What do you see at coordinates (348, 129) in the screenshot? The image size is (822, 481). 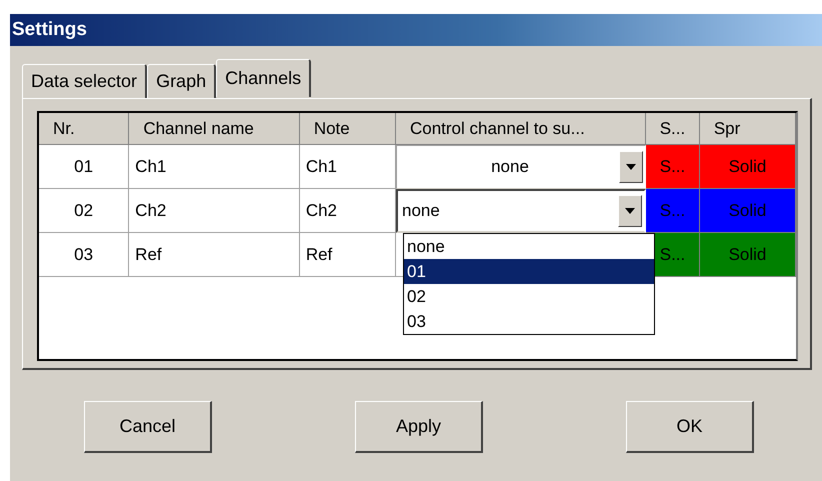 I see `column-header: Note` at bounding box center [348, 129].